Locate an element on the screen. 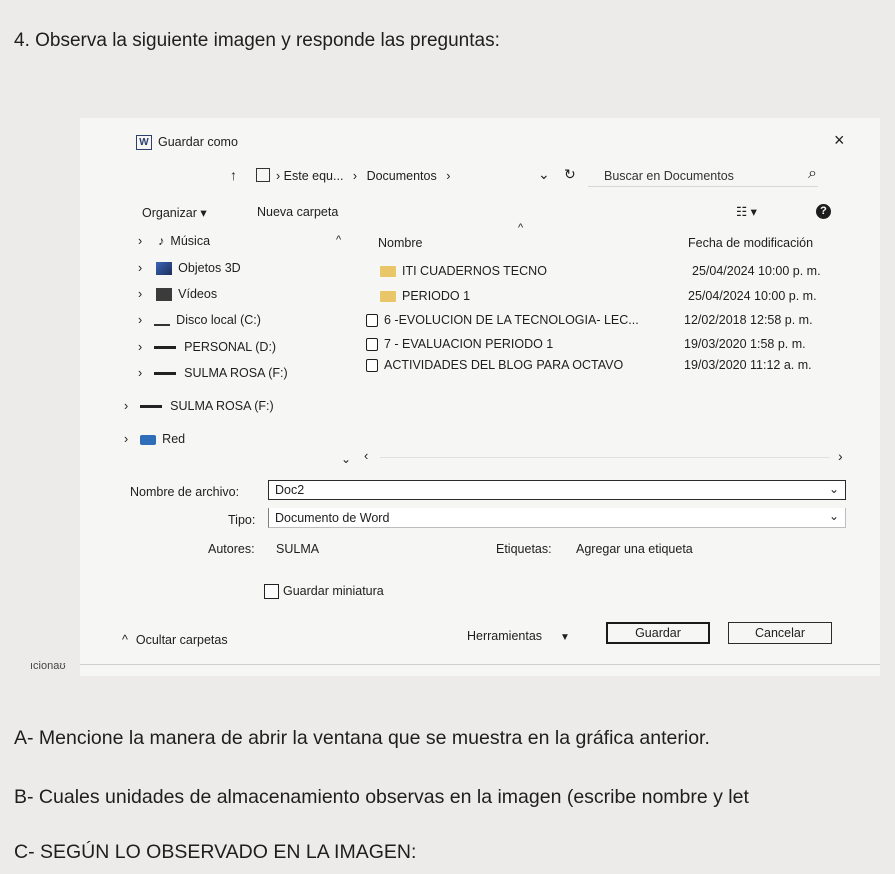 The image size is (895, 874). tags-value: Agregar una etiqueta is located at coordinates (634, 549).